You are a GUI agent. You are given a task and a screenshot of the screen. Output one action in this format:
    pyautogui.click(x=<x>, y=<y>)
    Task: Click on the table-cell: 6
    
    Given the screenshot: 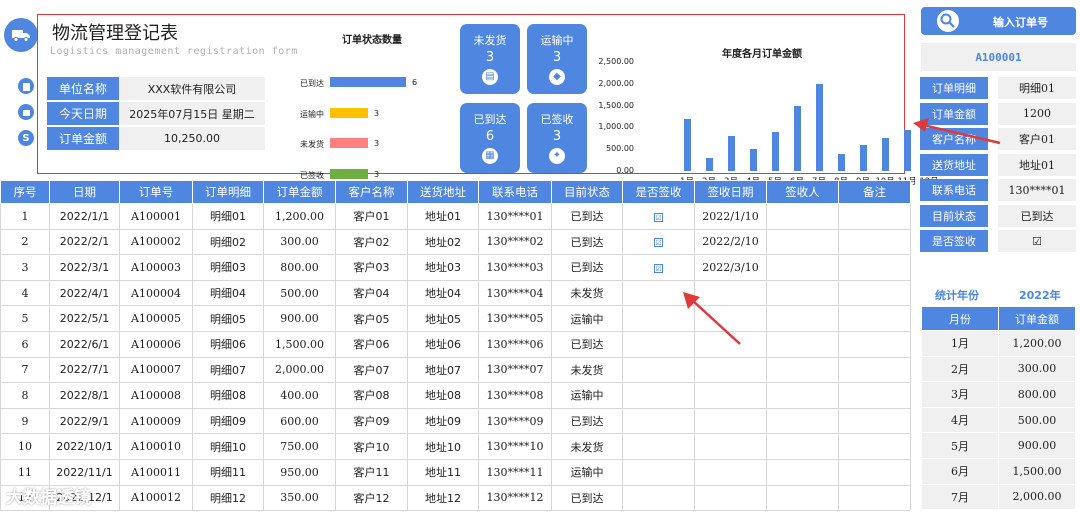 What is the action you would take?
    pyautogui.click(x=25, y=344)
    